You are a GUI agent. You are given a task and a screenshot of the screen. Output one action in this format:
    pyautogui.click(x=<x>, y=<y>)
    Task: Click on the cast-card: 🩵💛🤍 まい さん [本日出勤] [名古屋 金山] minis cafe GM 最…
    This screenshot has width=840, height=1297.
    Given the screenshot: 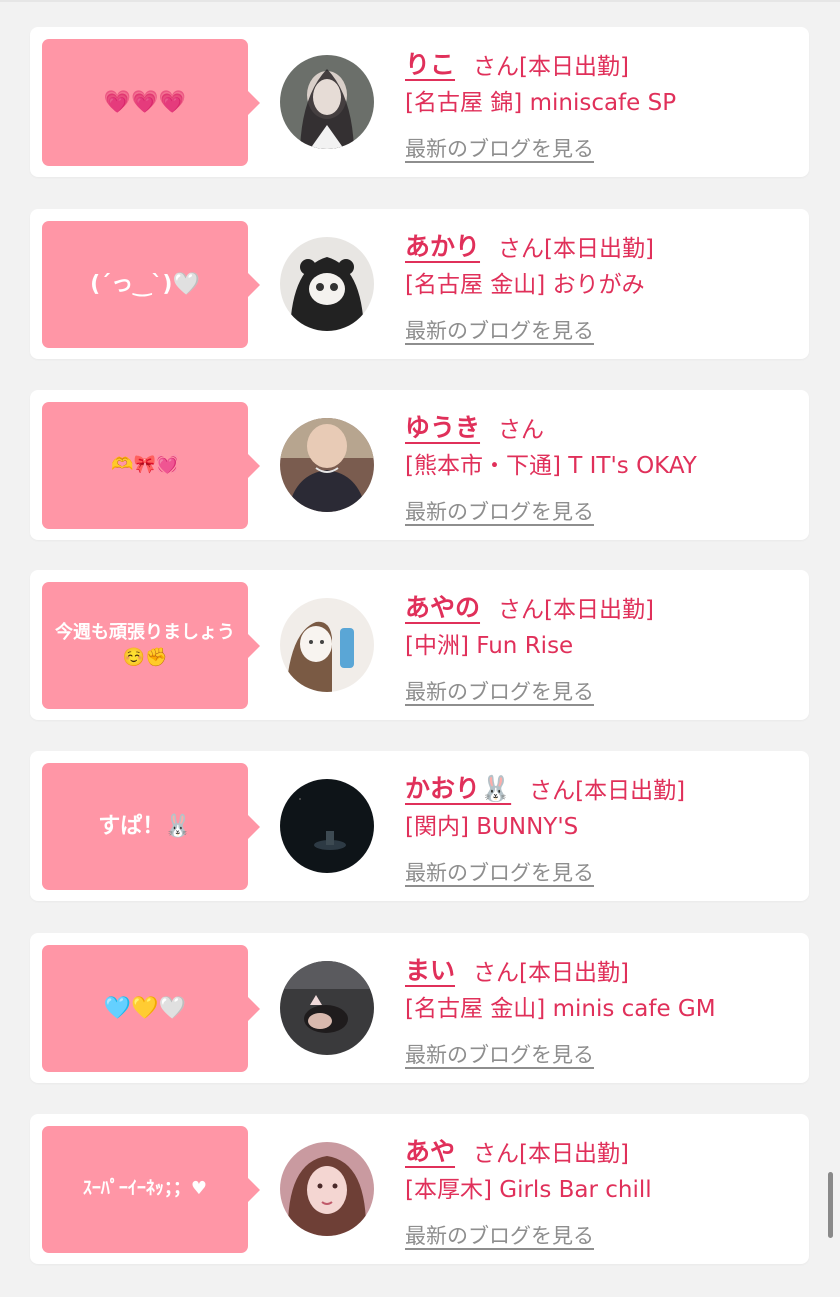 What is the action you would take?
    pyautogui.click(x=419, y=1008)
    